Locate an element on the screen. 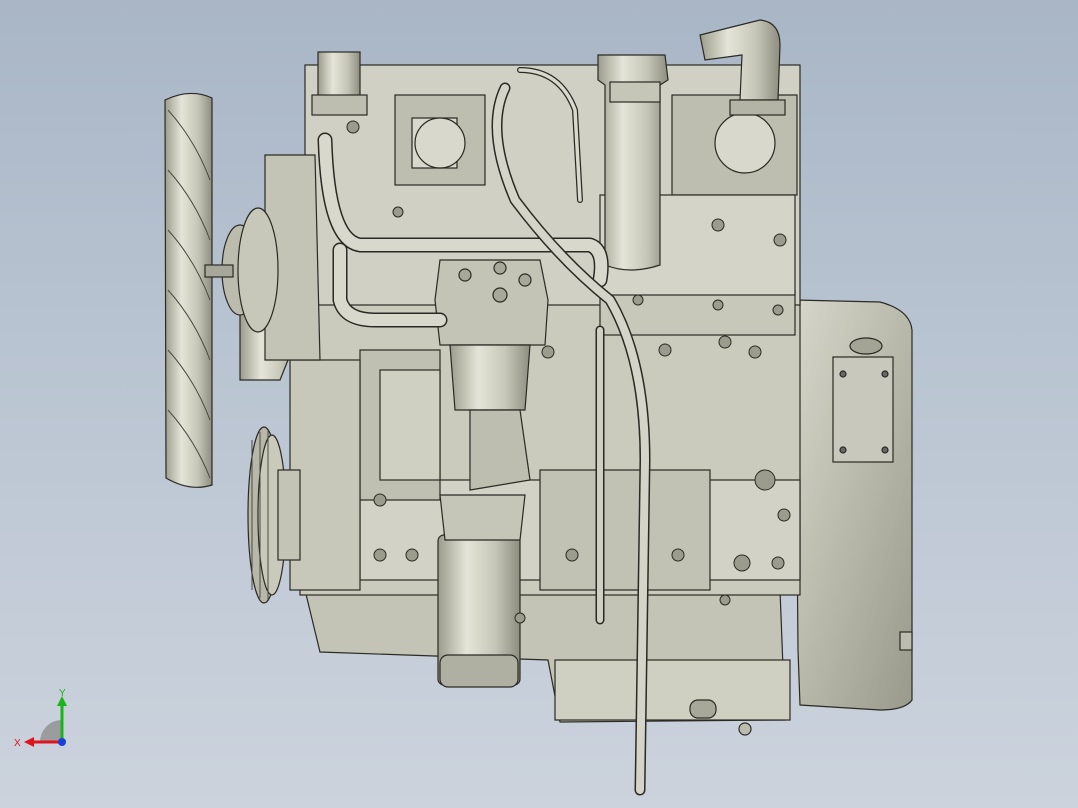  triad-quarter-sphere is located at coordinates (51, 731).